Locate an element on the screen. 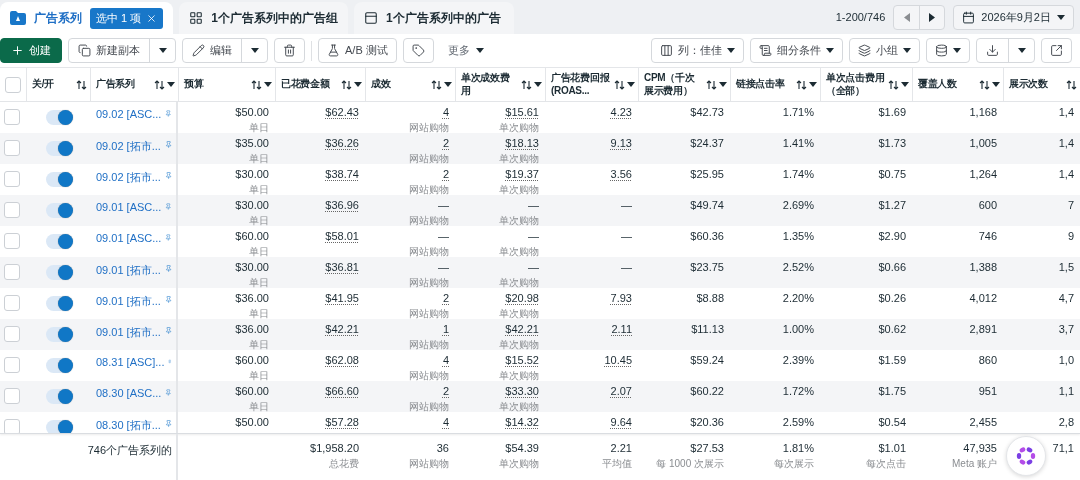  table-cell: $25.95 is located at coordinates (707, 174).